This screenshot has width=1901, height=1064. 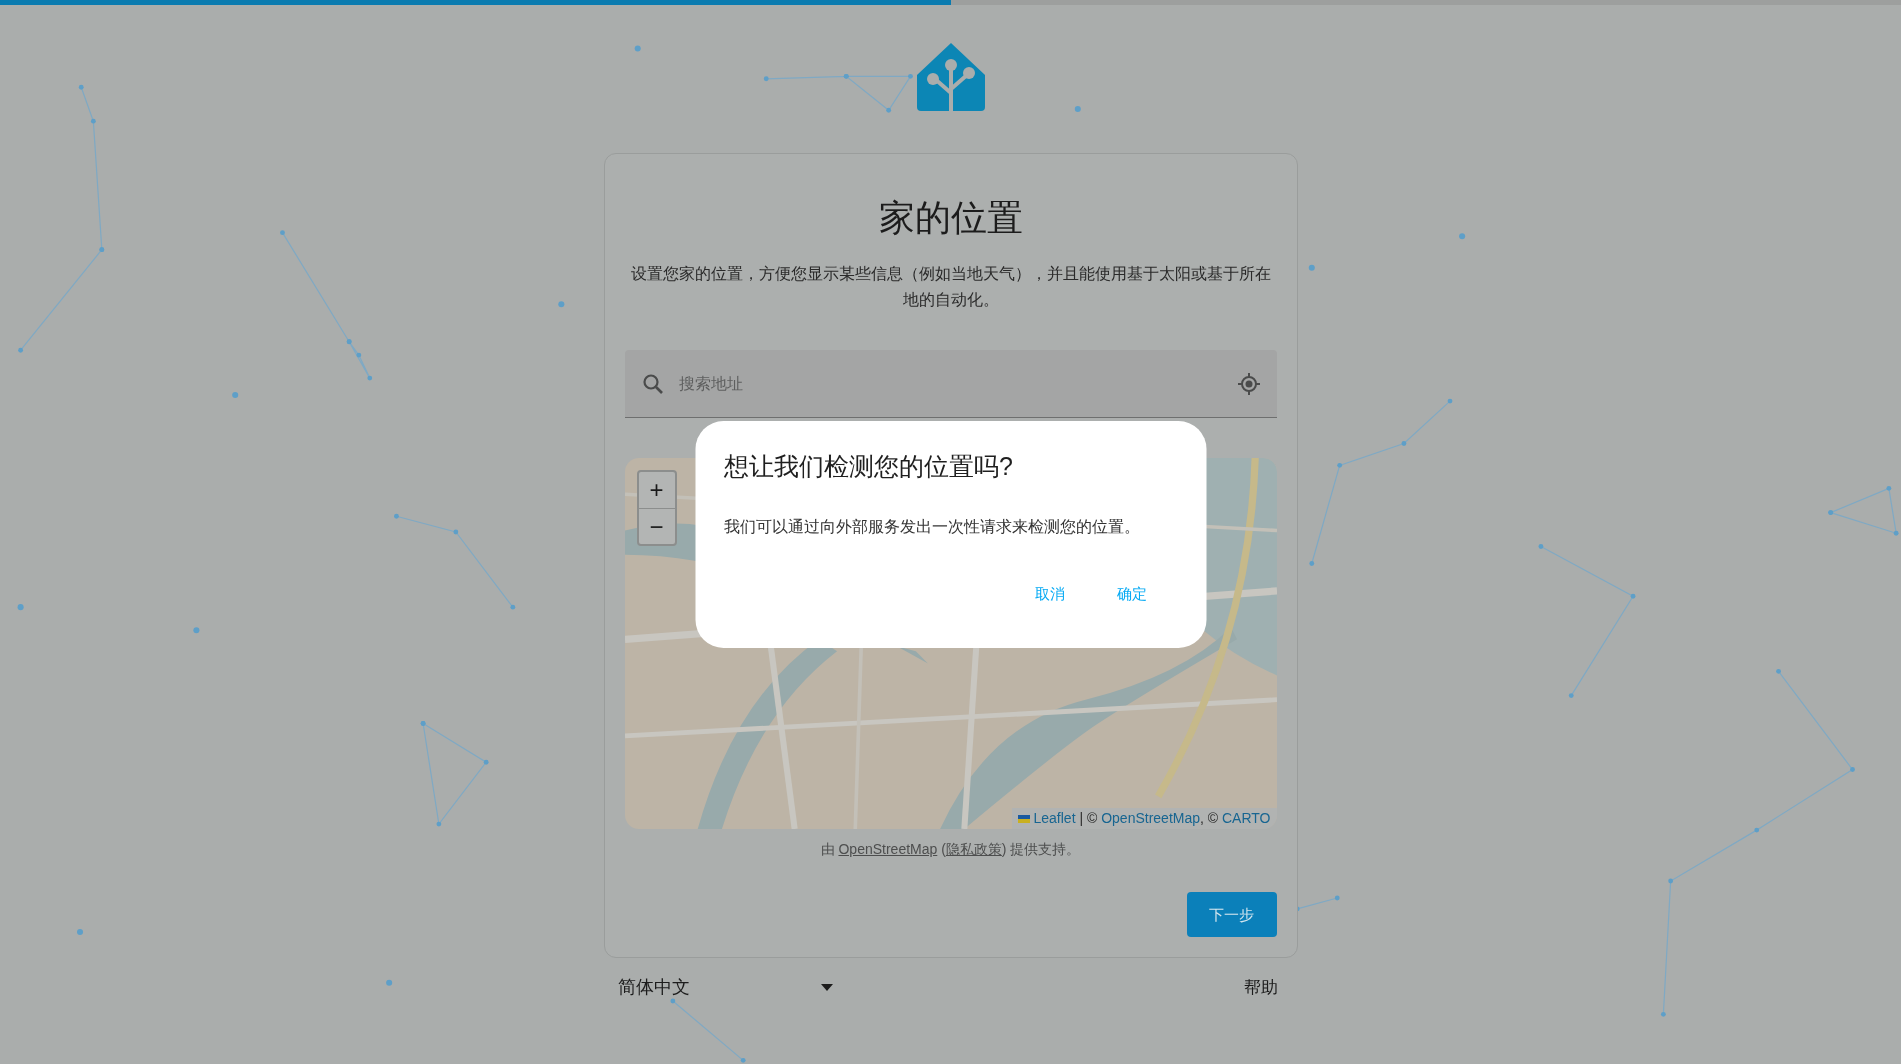 I want to click on search-input: 搜索地址, so click(x=950, y=383).